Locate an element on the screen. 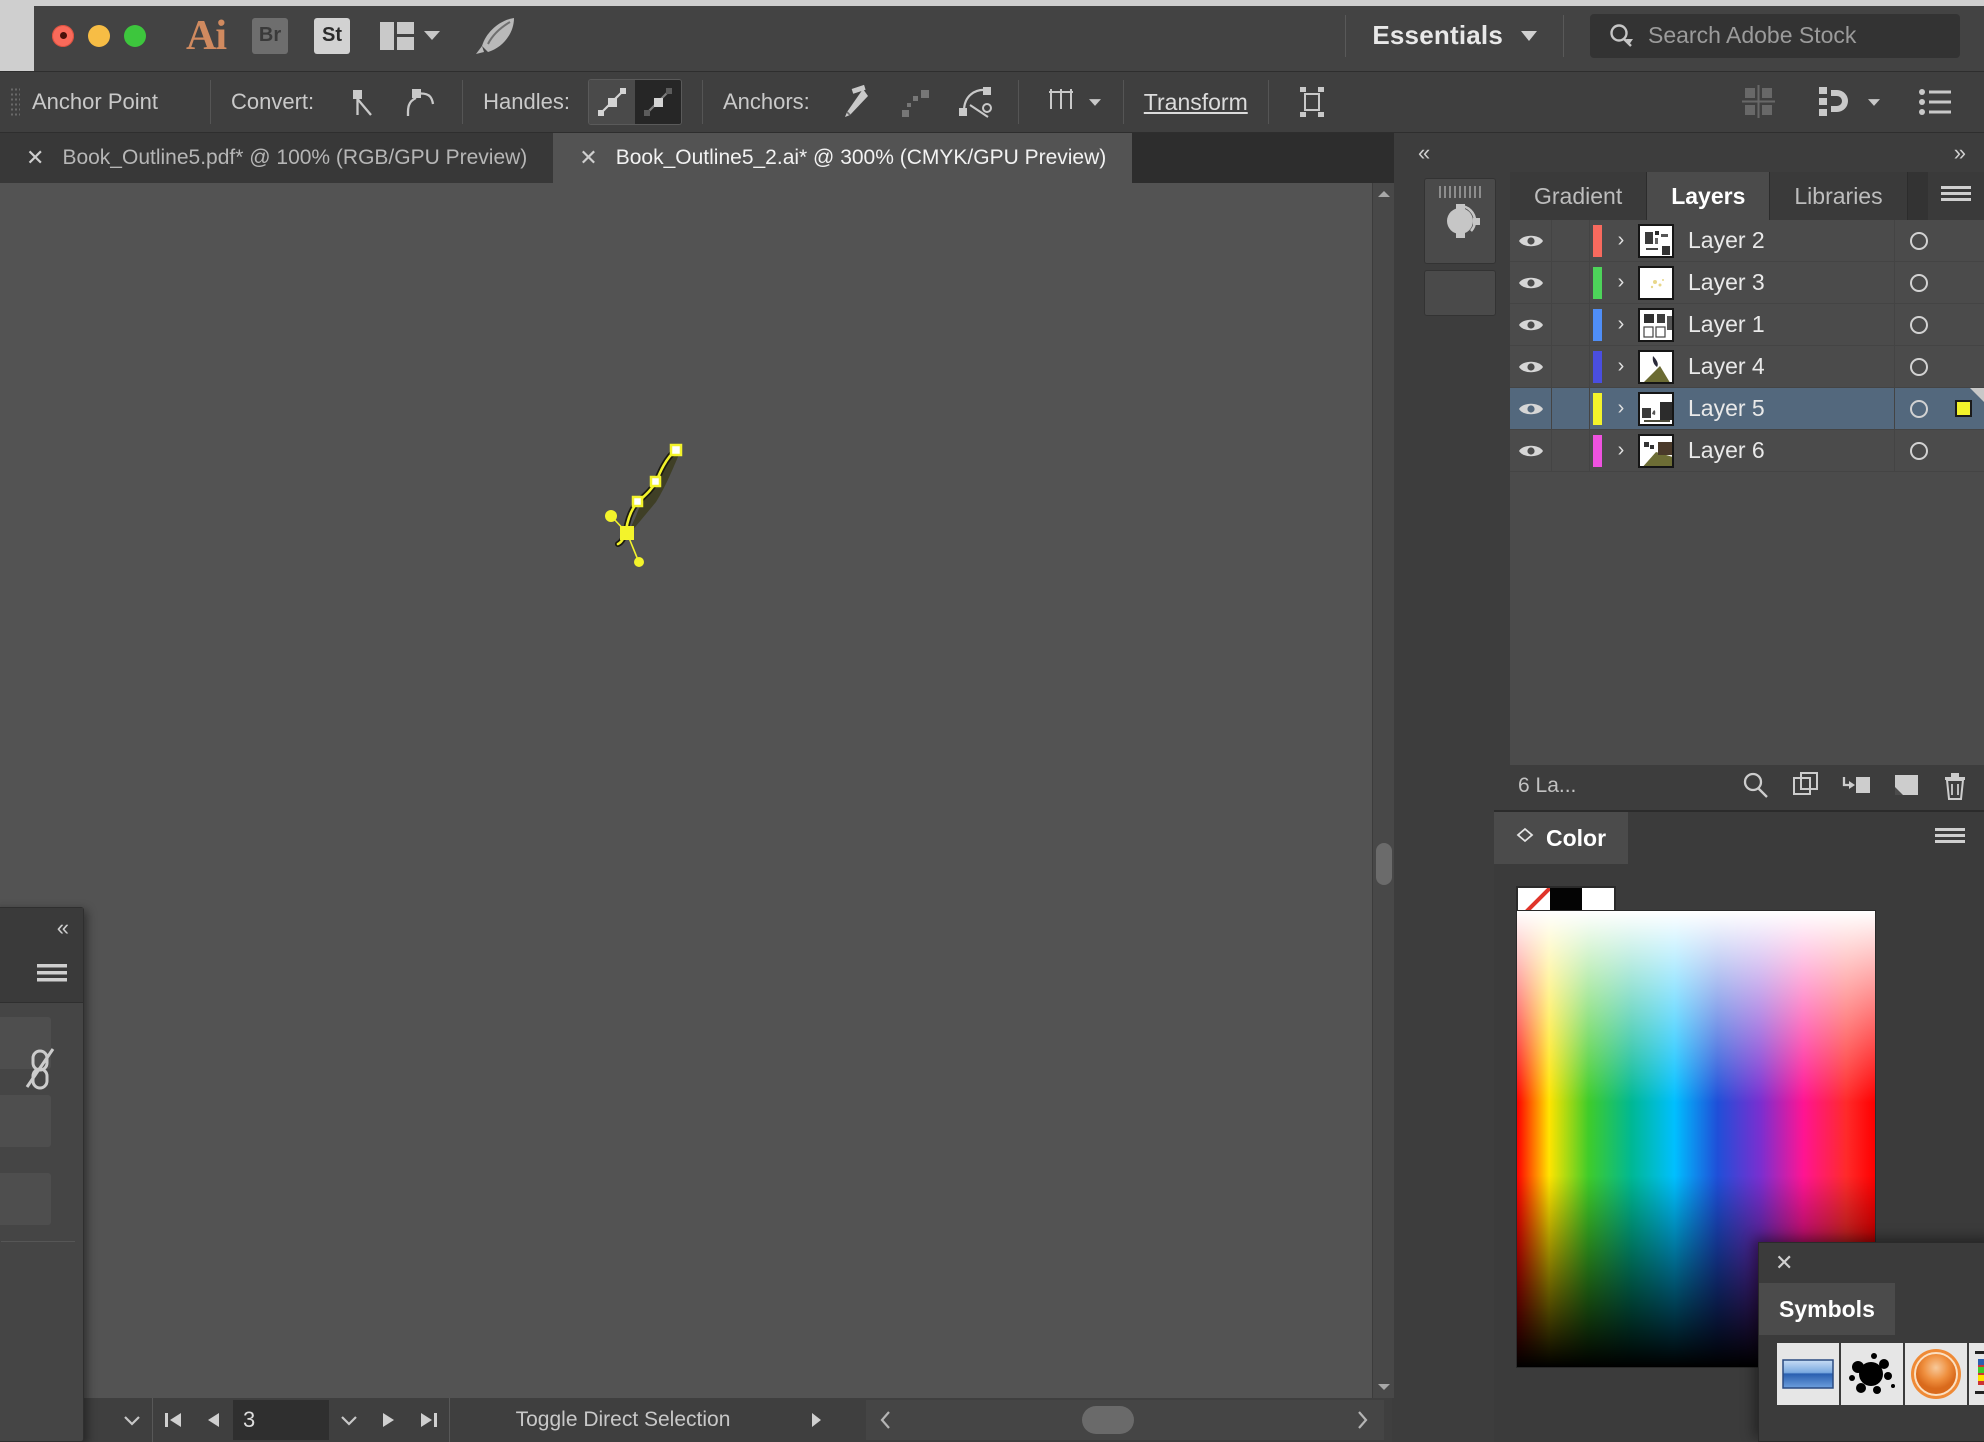 Image resolution: width=1984 pixels, height=1442 pixels. add-anchor-pen-icon is located at coordinates (855, 102).